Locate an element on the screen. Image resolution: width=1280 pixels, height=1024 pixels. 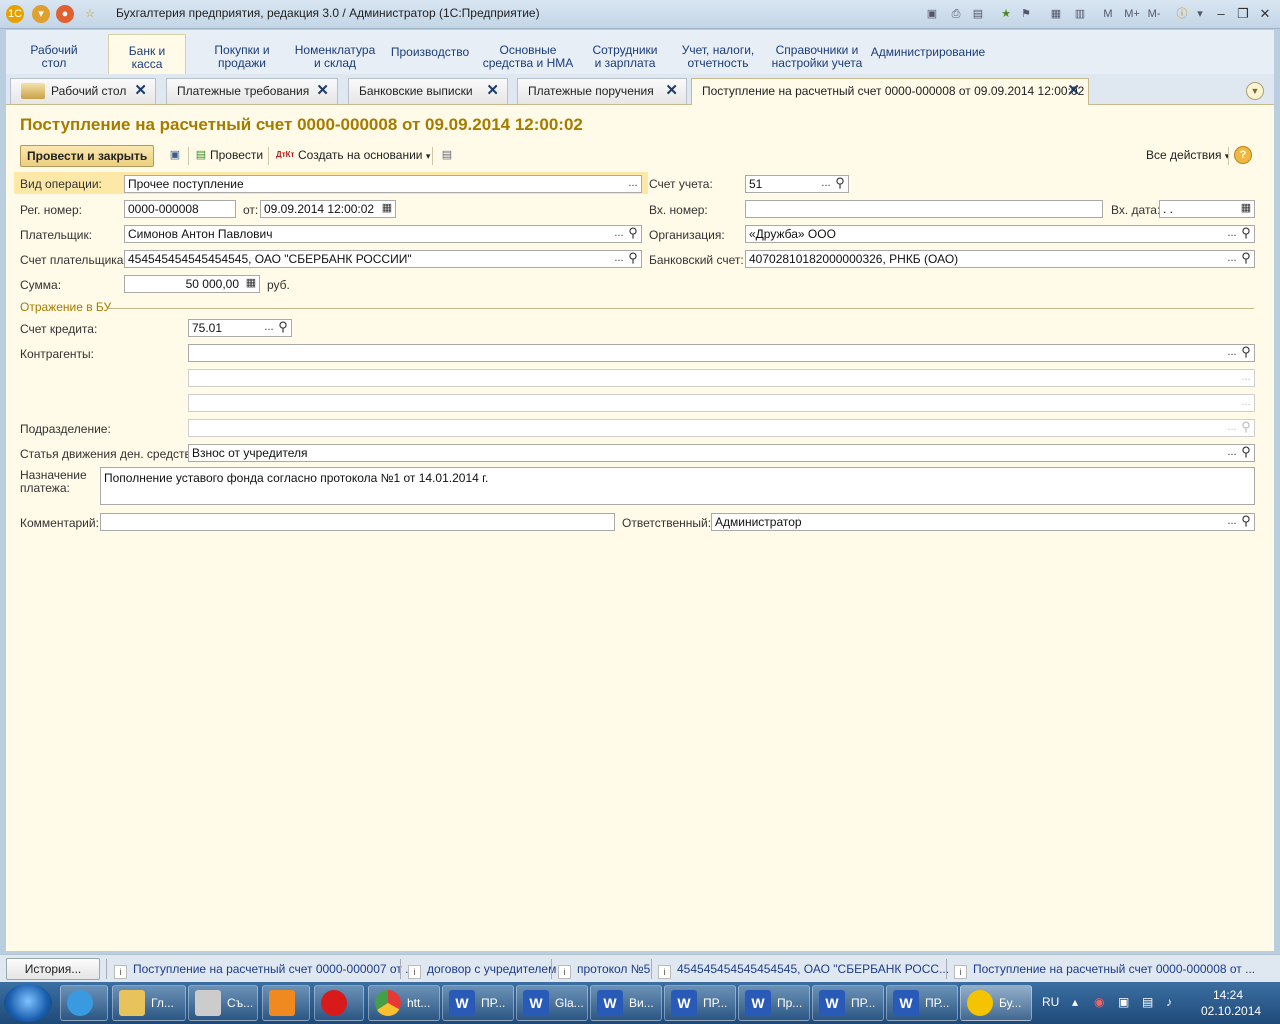
menu-nomenclature: Номенклатура и склад is located at coordinates (335, 57).